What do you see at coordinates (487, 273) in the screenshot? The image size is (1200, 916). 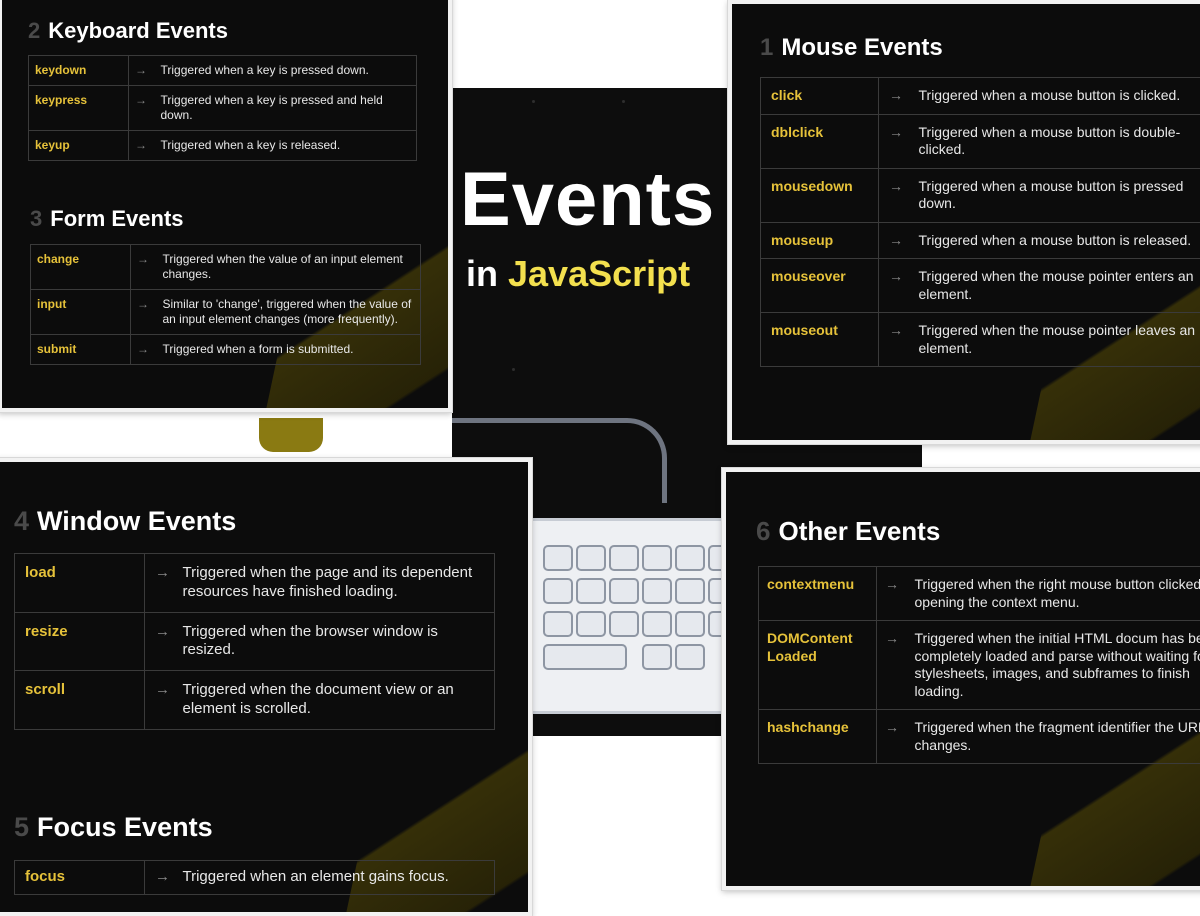 I see `poster-sub-prefix: in` at bounding box center [487, 273].